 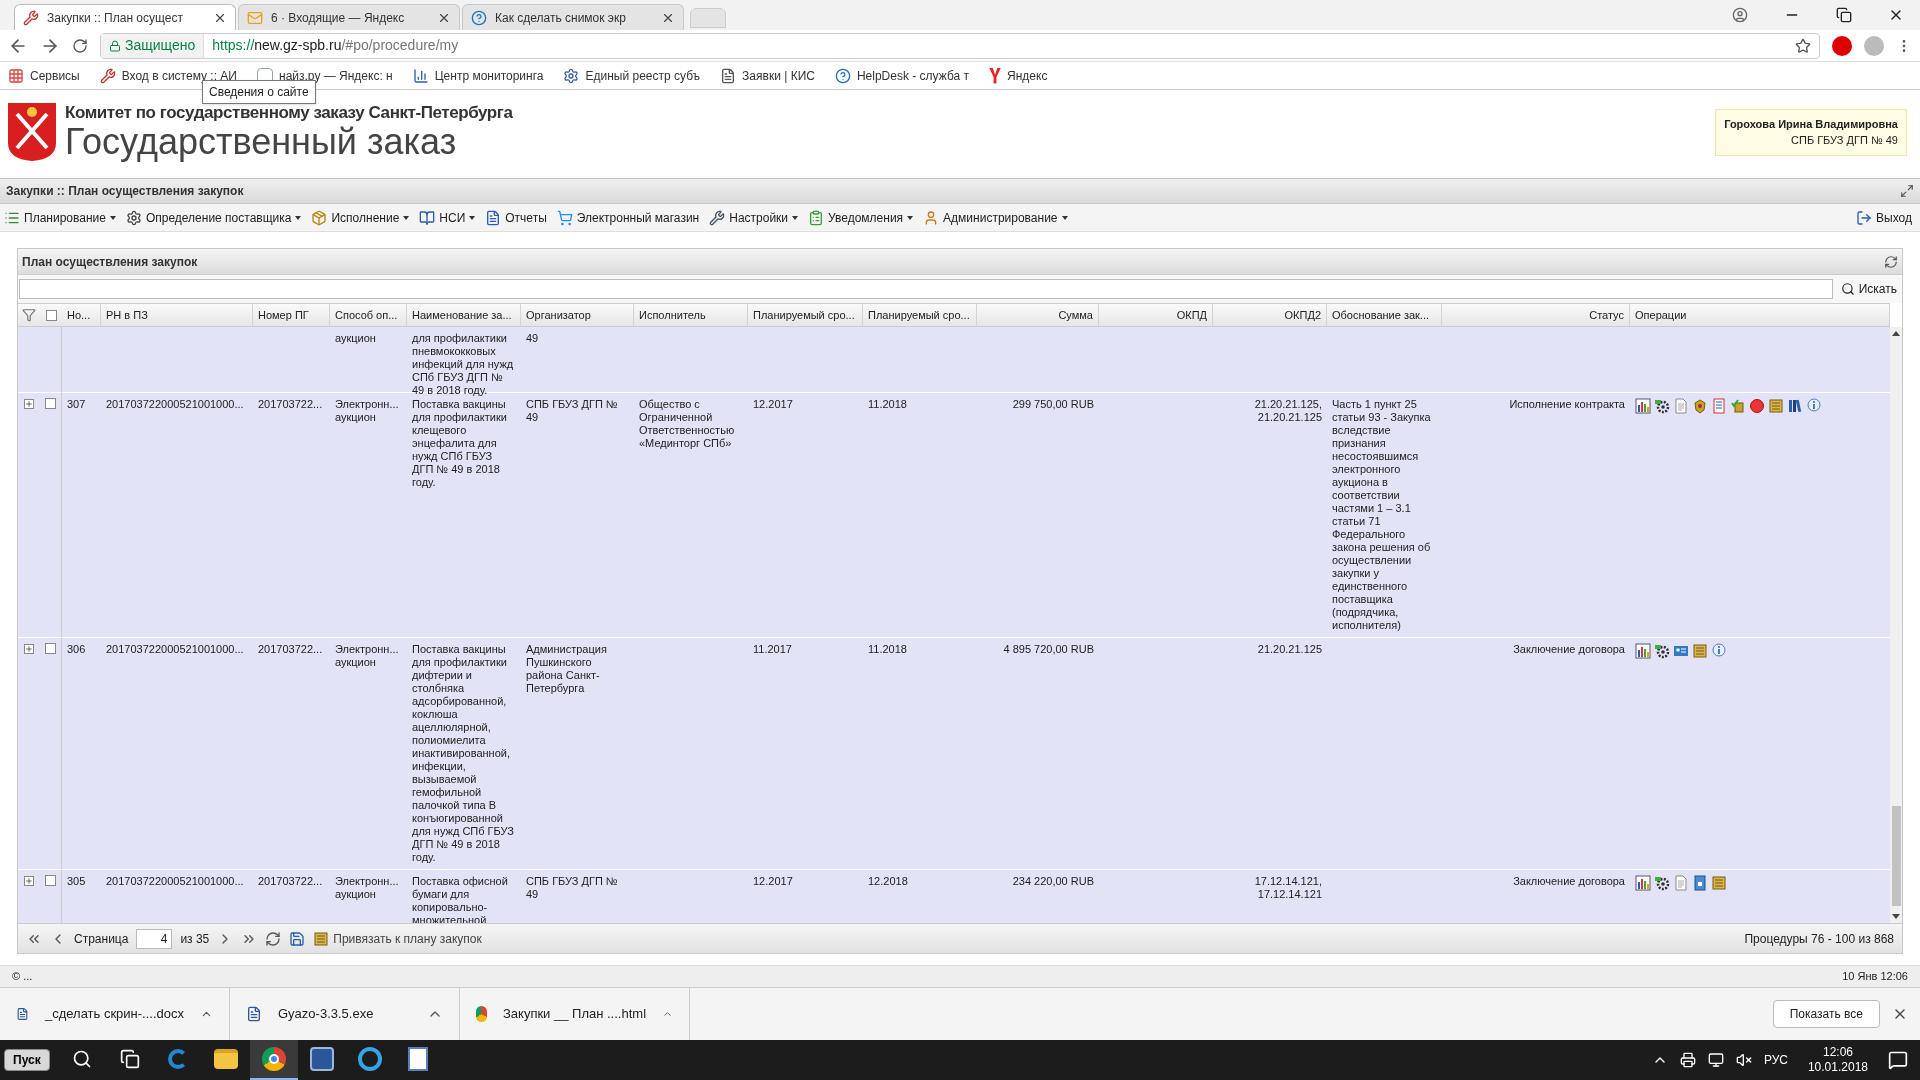 I want to click on books-icon, so click(x=1795, y=406).